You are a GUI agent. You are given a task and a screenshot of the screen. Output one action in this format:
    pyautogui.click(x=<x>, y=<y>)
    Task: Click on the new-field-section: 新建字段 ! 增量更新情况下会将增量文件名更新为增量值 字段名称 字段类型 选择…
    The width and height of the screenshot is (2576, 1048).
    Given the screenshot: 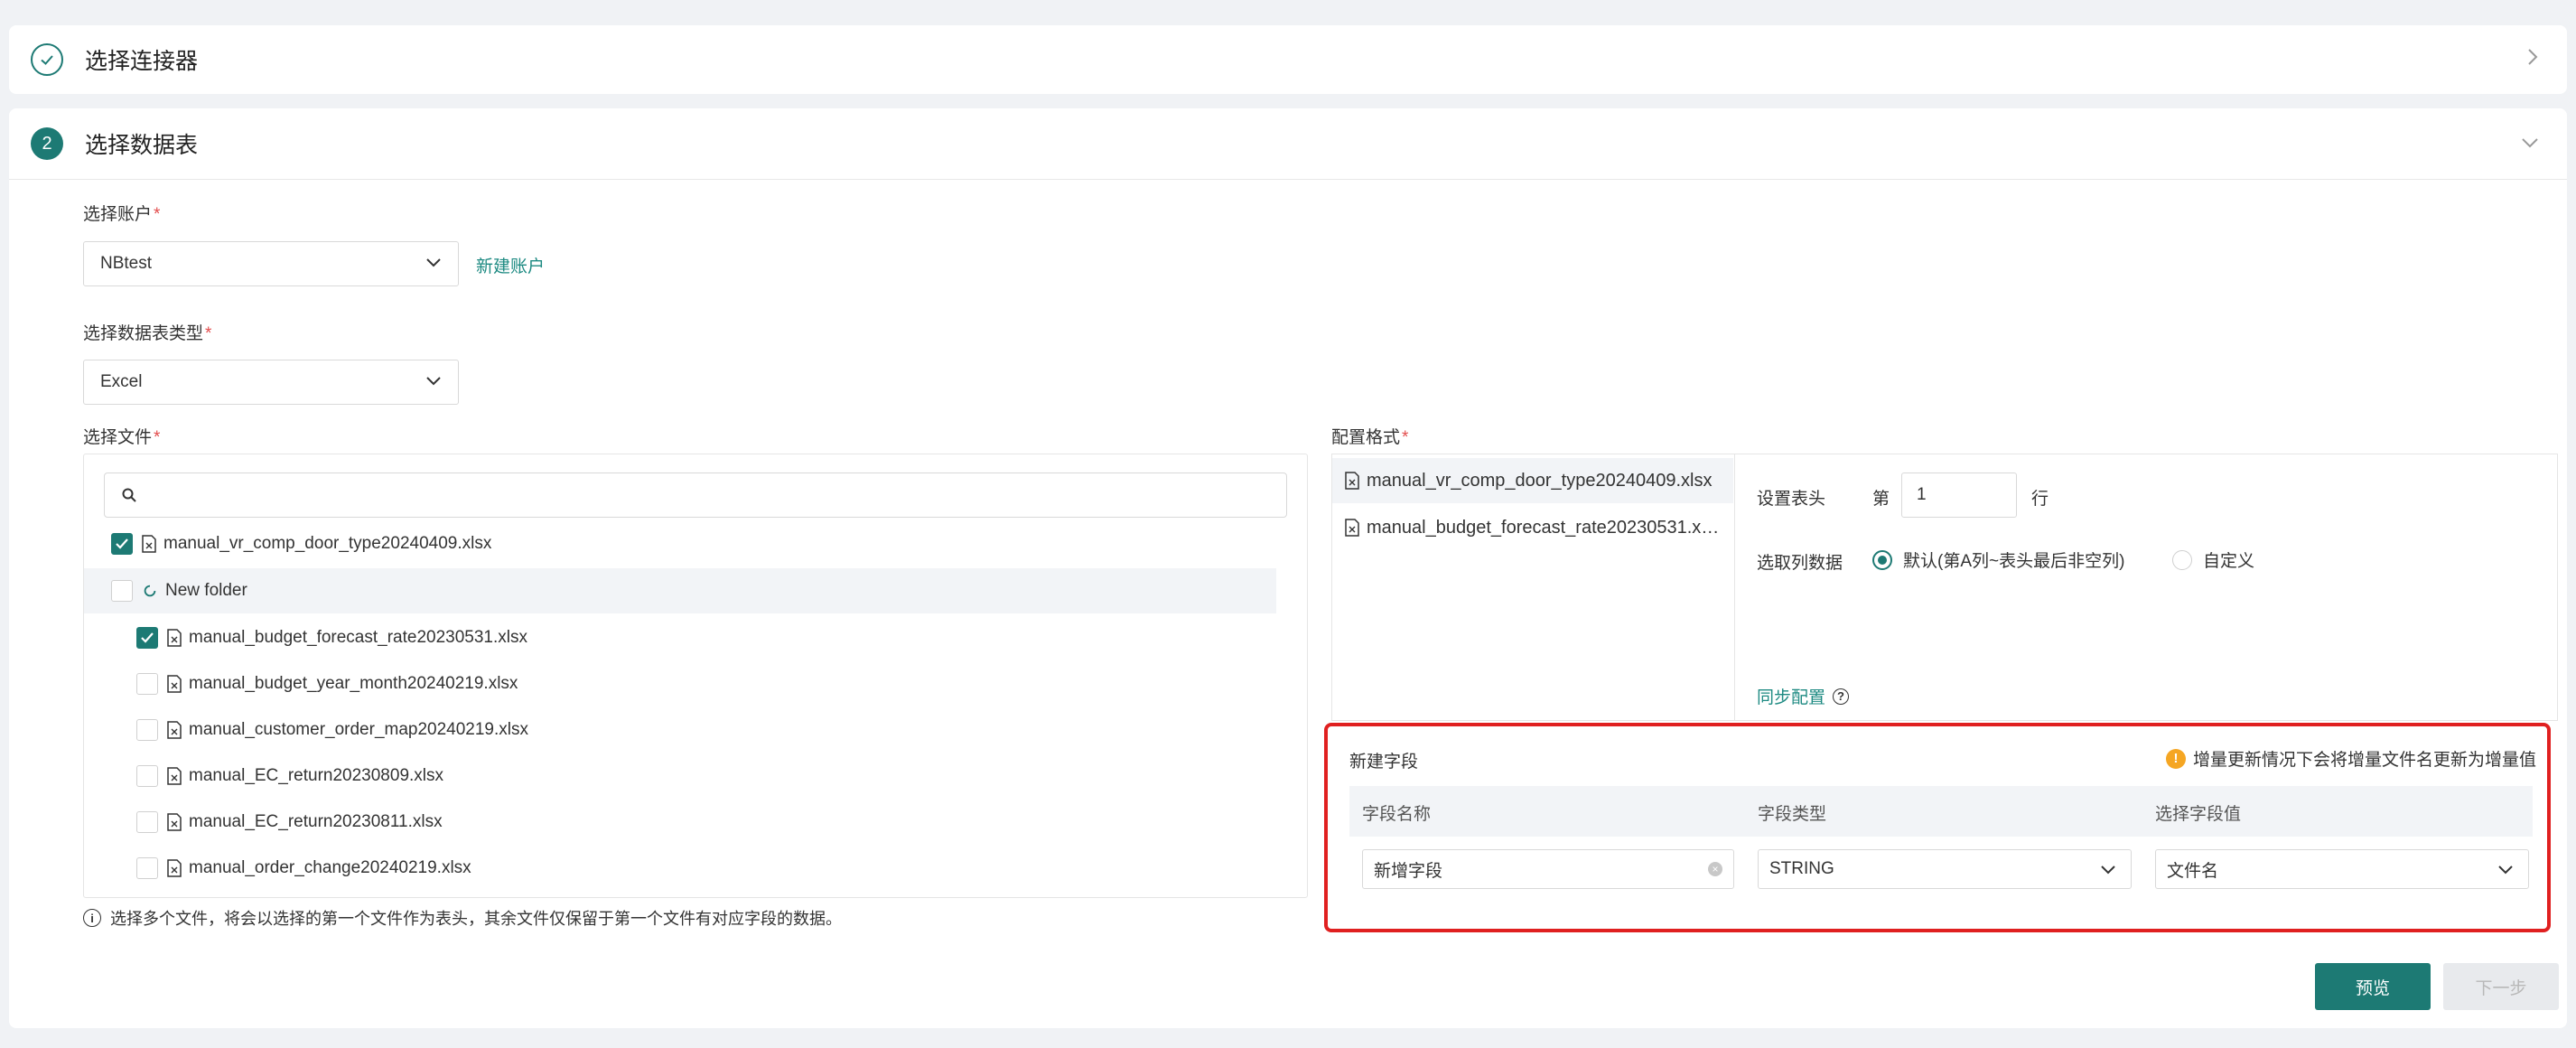 What is the action you would take?
    pyautogui.click(x=1937, y=827)
    